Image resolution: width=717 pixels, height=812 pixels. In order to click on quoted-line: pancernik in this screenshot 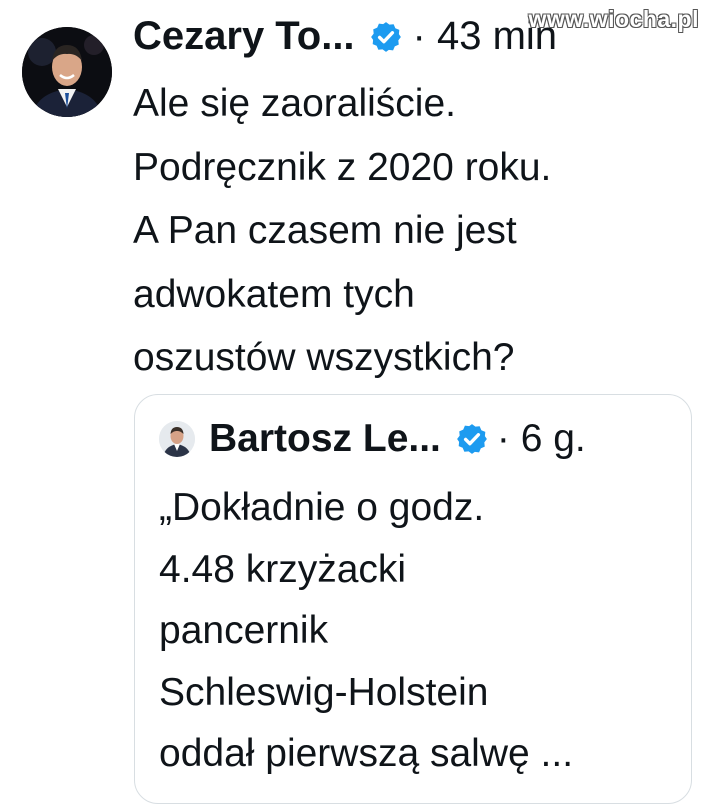, I will do `click(244, 630)`.